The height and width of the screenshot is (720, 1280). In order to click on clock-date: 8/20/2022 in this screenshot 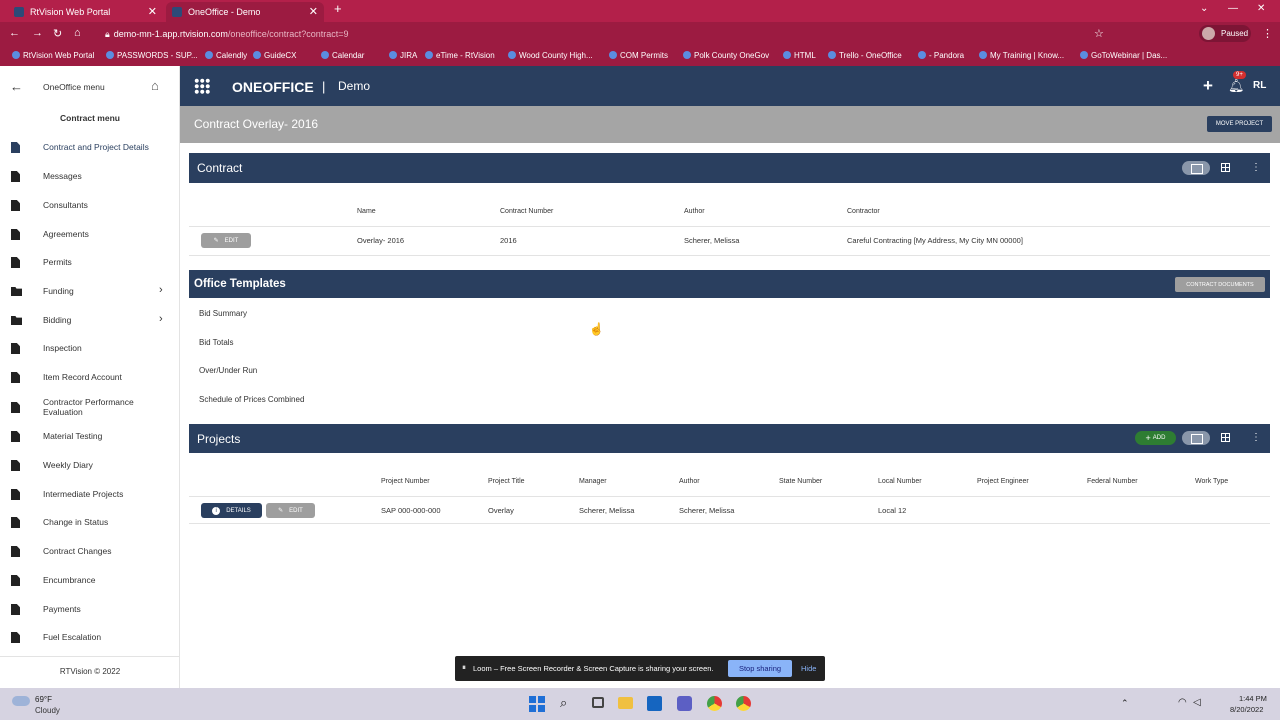, I will do `click(1246, 709)`.